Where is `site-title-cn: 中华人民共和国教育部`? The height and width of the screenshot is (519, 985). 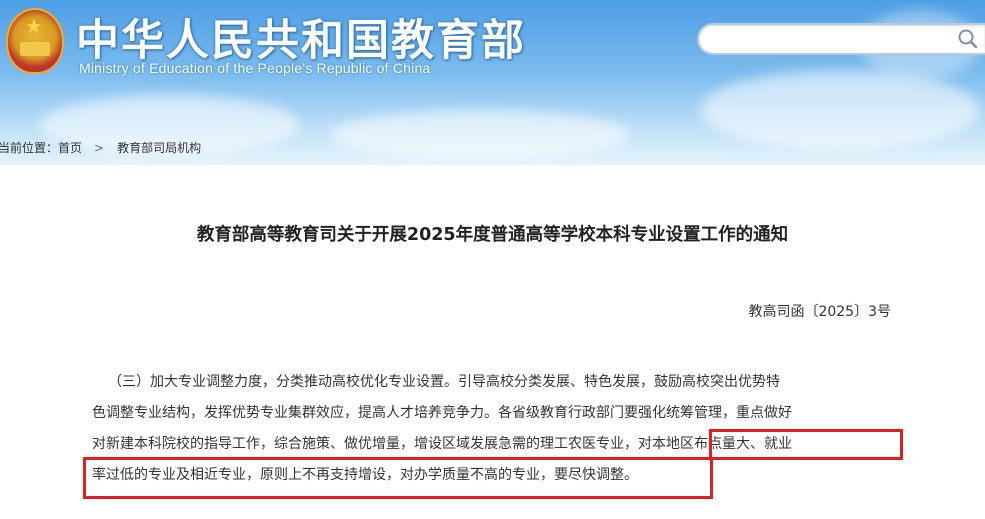
site-title-cn: 中华人民共和国教育部 is located at coordinates (301, 37).